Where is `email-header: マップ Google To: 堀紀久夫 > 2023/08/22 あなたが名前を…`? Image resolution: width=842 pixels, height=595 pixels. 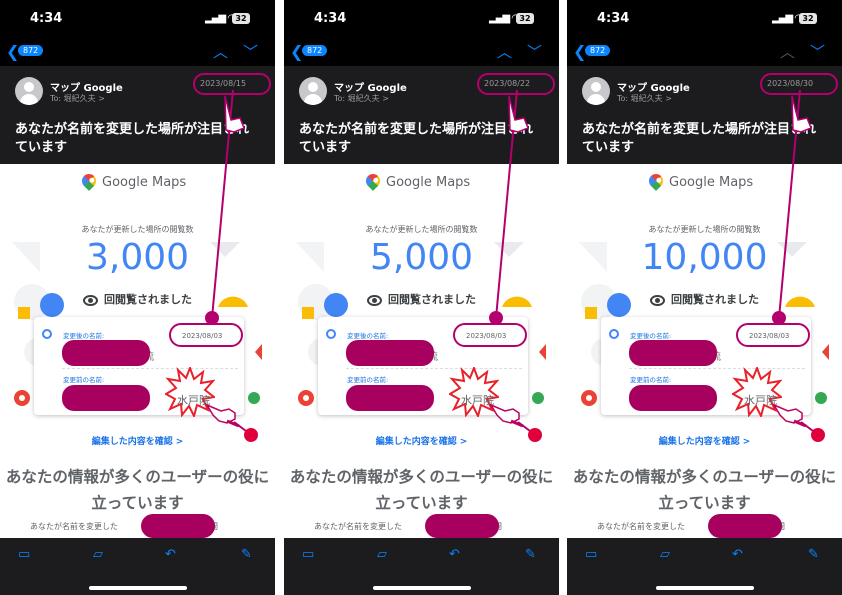 email-header: マップ Google To: 堀紀久夫 > 2023/08/22 あなたが名前を… is located at coordinates (421, 115).